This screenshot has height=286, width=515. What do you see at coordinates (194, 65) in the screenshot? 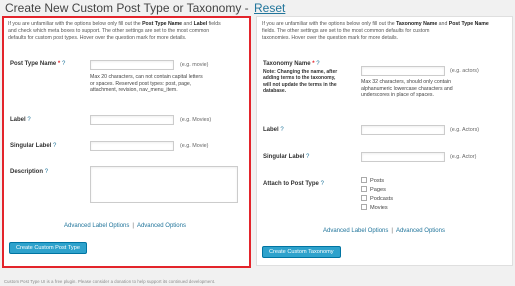
I see `post-type-name-hint: (e.g. movie)` at bounding box center [194, 65].